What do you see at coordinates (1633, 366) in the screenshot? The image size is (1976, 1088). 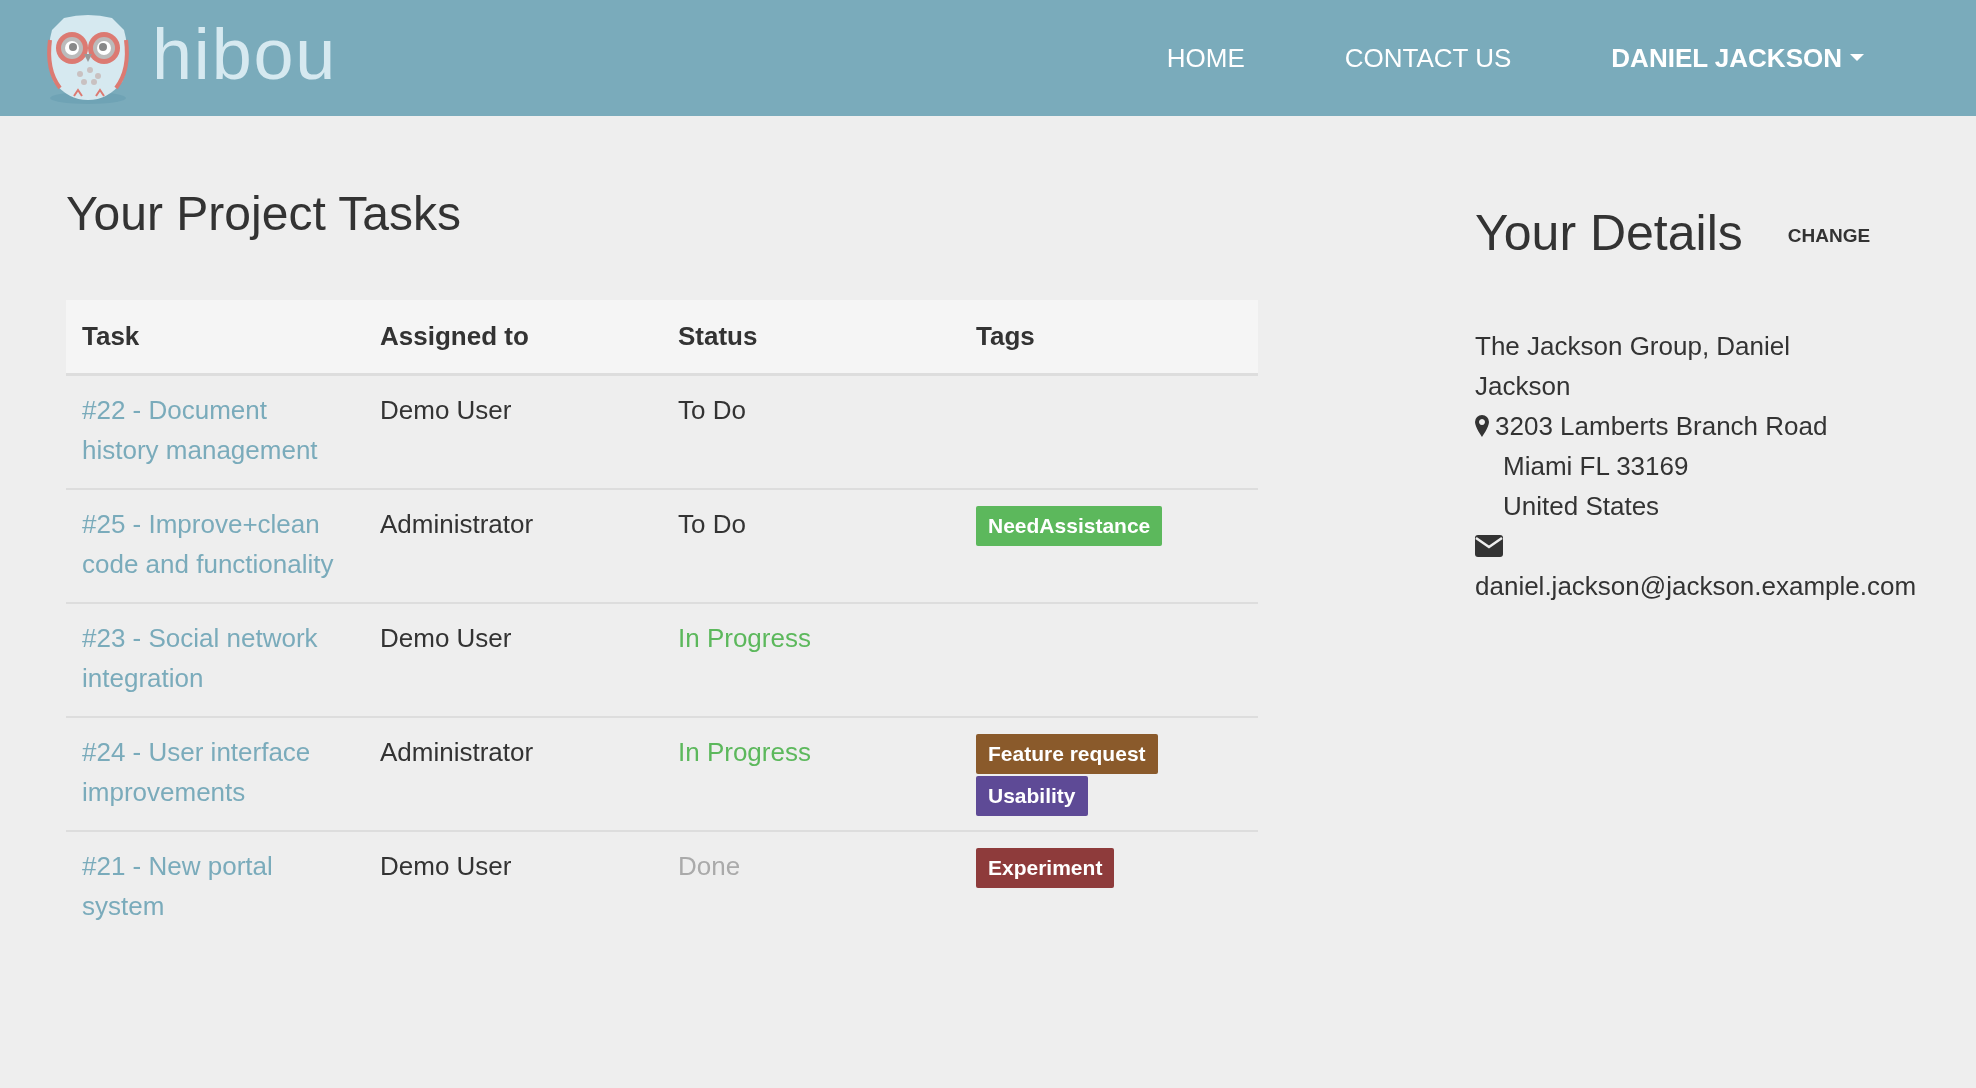 I see `customer-name: The Jackson Group, Daniel Jackson` at bounding box center [1633, 366].